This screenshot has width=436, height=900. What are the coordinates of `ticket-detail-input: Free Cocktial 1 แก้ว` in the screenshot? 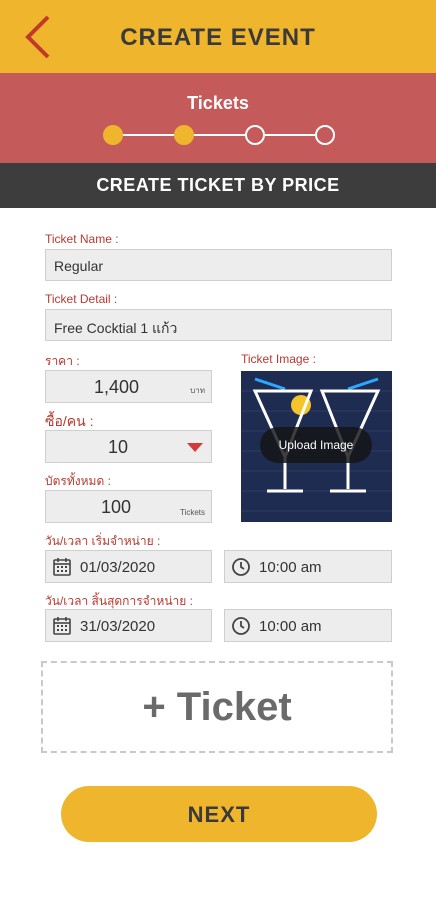 It's located at (218, 325).